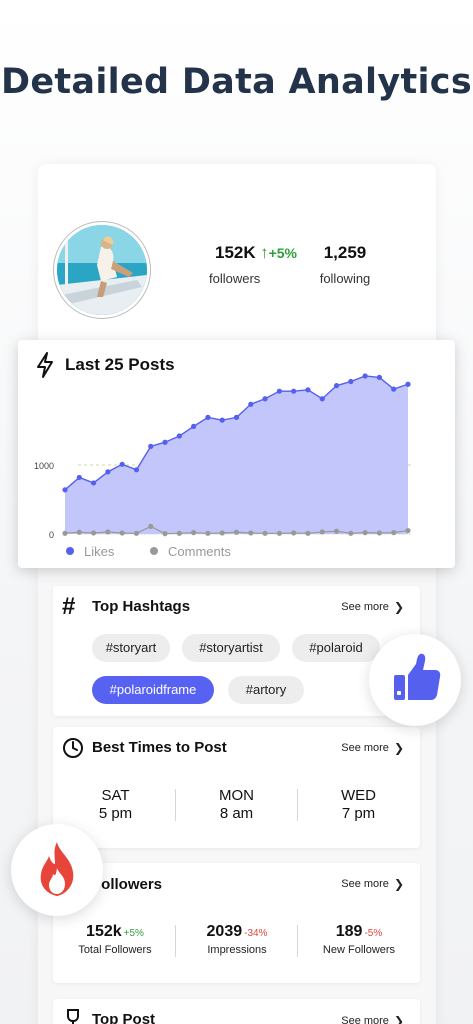 Image resolution: width=473 pixels, height=1024 pixels. What do you see at coordinates (99, 551) in the screenshot?
I see `legend-likes-label: Likes` at bounding box center [99, 551].